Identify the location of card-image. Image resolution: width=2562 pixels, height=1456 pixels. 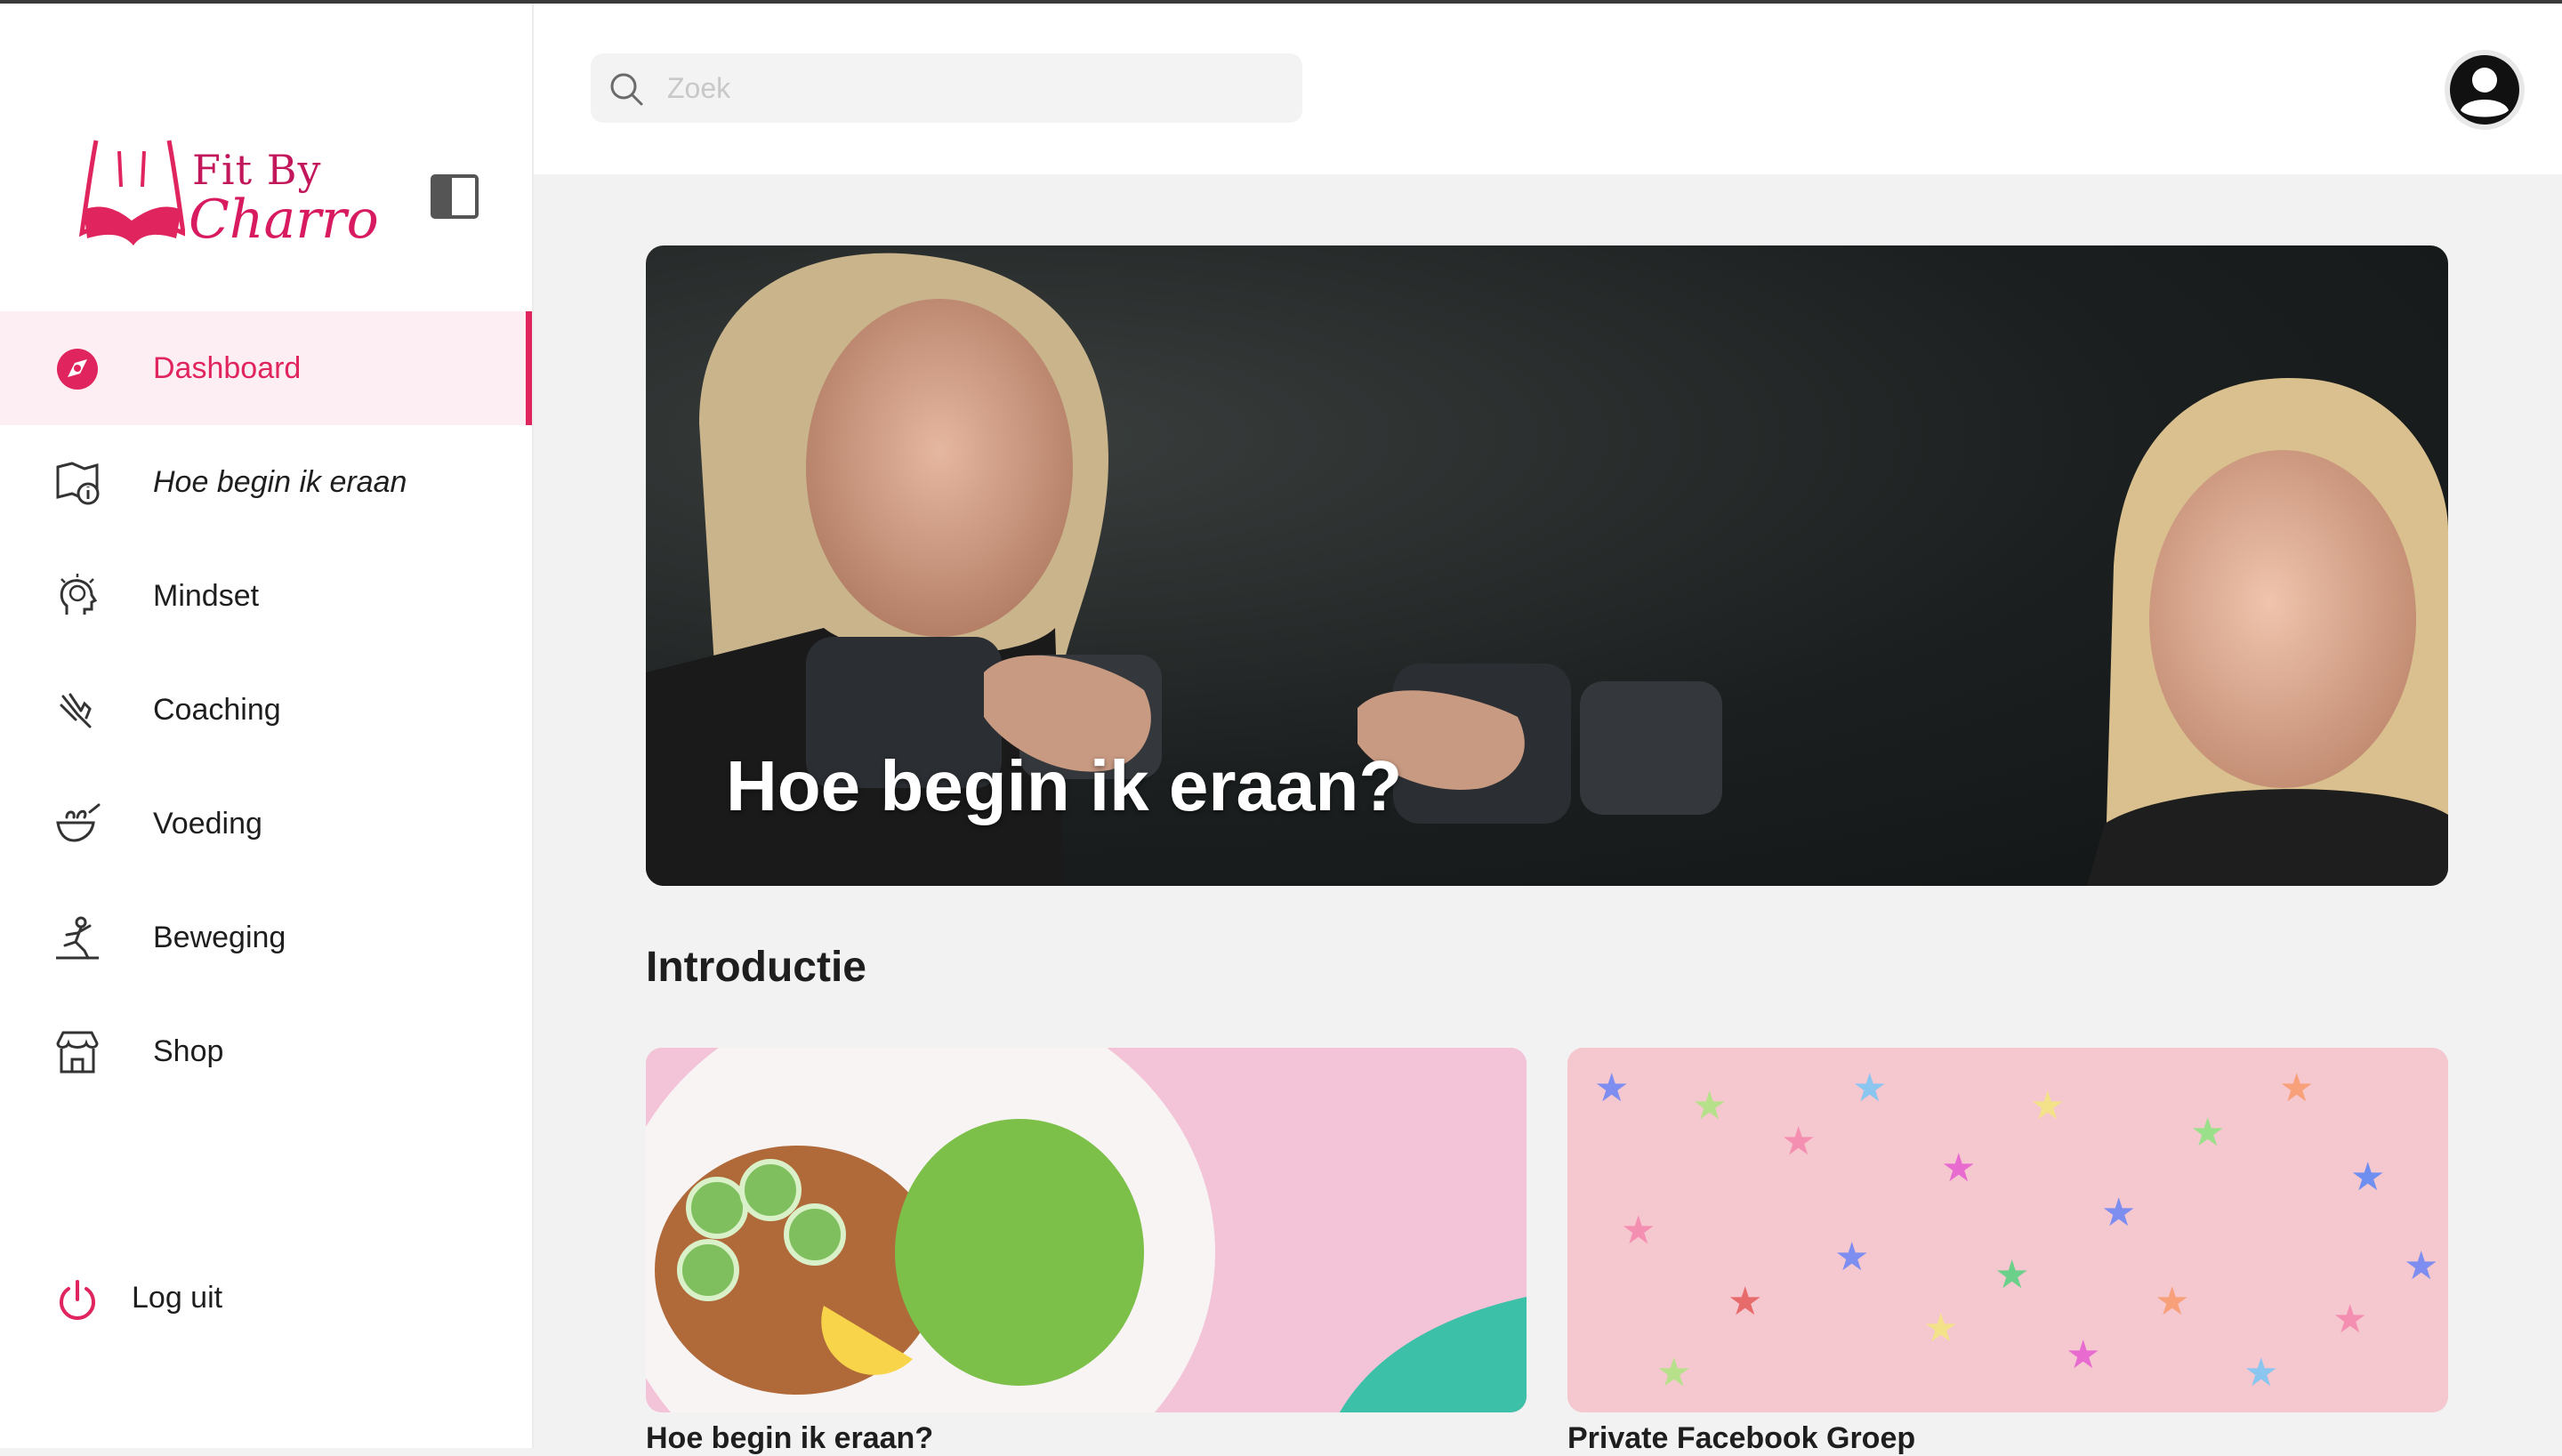
(1086, 1230).